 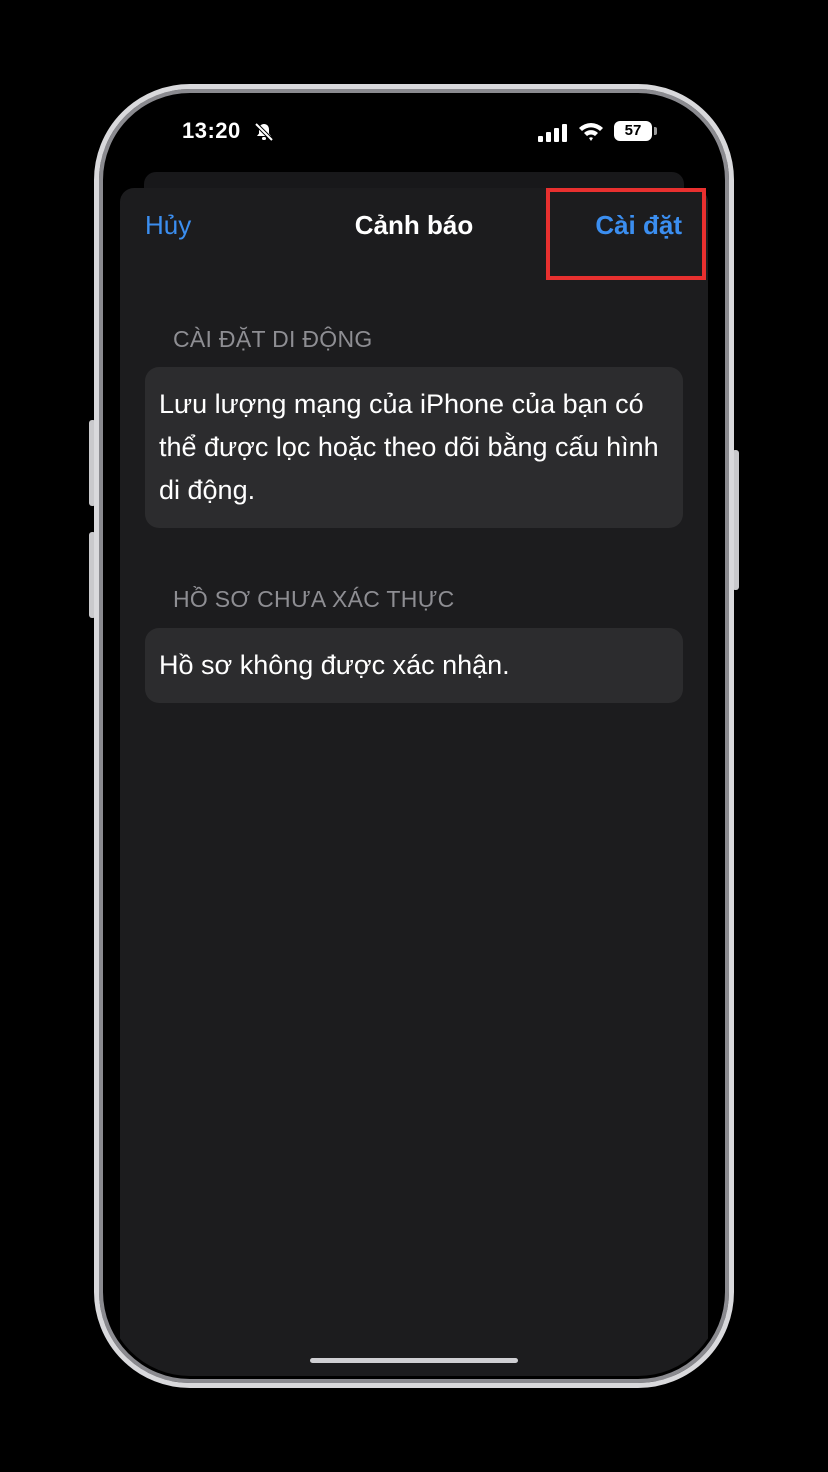 What do you see at coordinates (264, 132) in the screenshot?
I see `bell-slash-icon` at bounding box center [264, 132].